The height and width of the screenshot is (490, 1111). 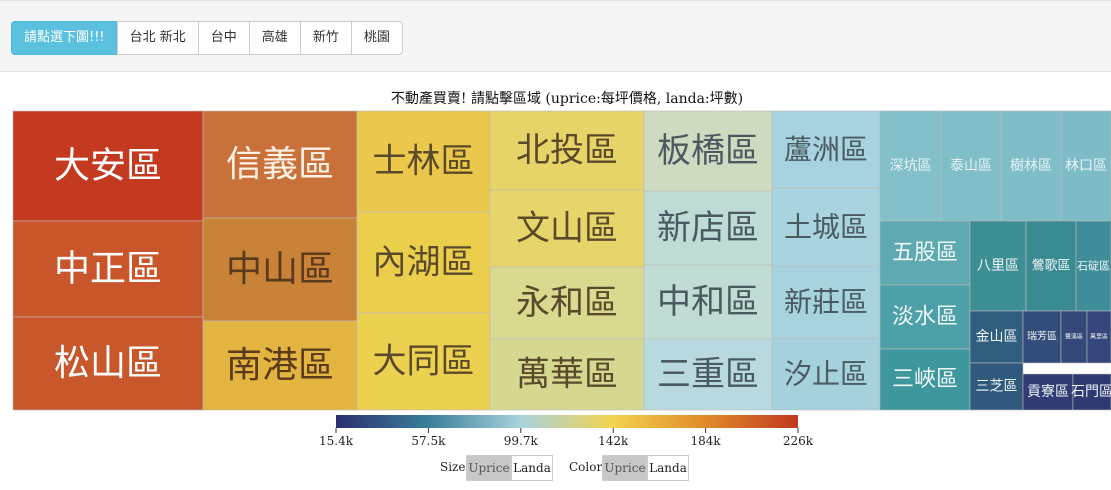 I want to click on treemap-cell-label: 三重區, so click(x=708, y=375).